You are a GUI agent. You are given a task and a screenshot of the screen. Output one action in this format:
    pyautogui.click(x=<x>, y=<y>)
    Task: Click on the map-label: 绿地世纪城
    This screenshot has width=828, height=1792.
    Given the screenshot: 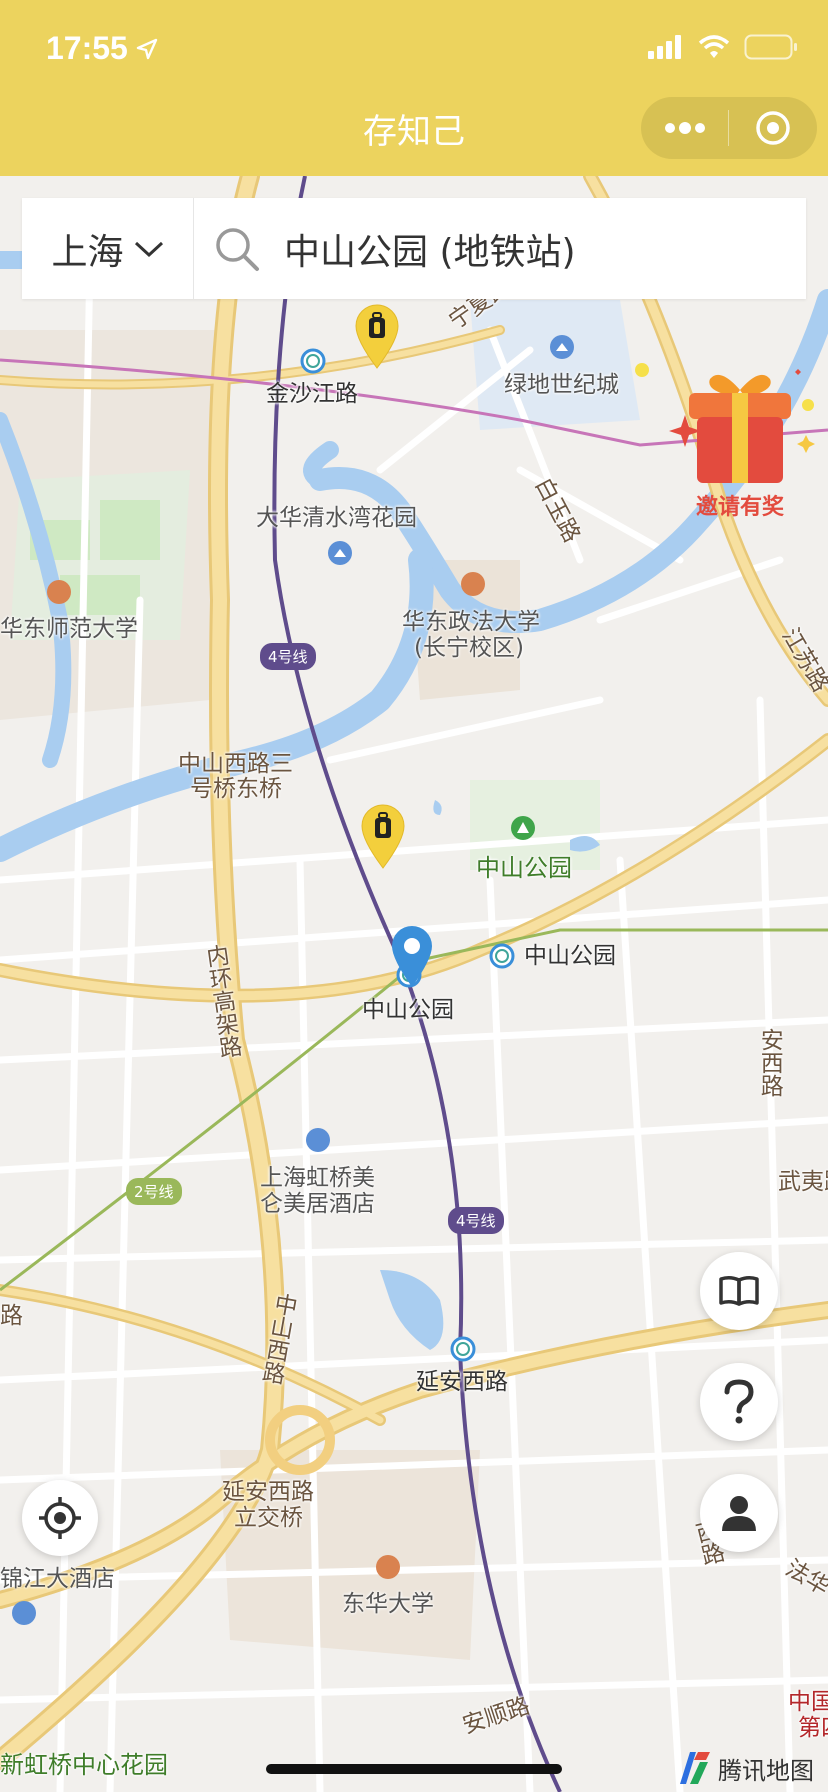 What is the action you would take?
    pyautogui.click(x=561, y=385)
    